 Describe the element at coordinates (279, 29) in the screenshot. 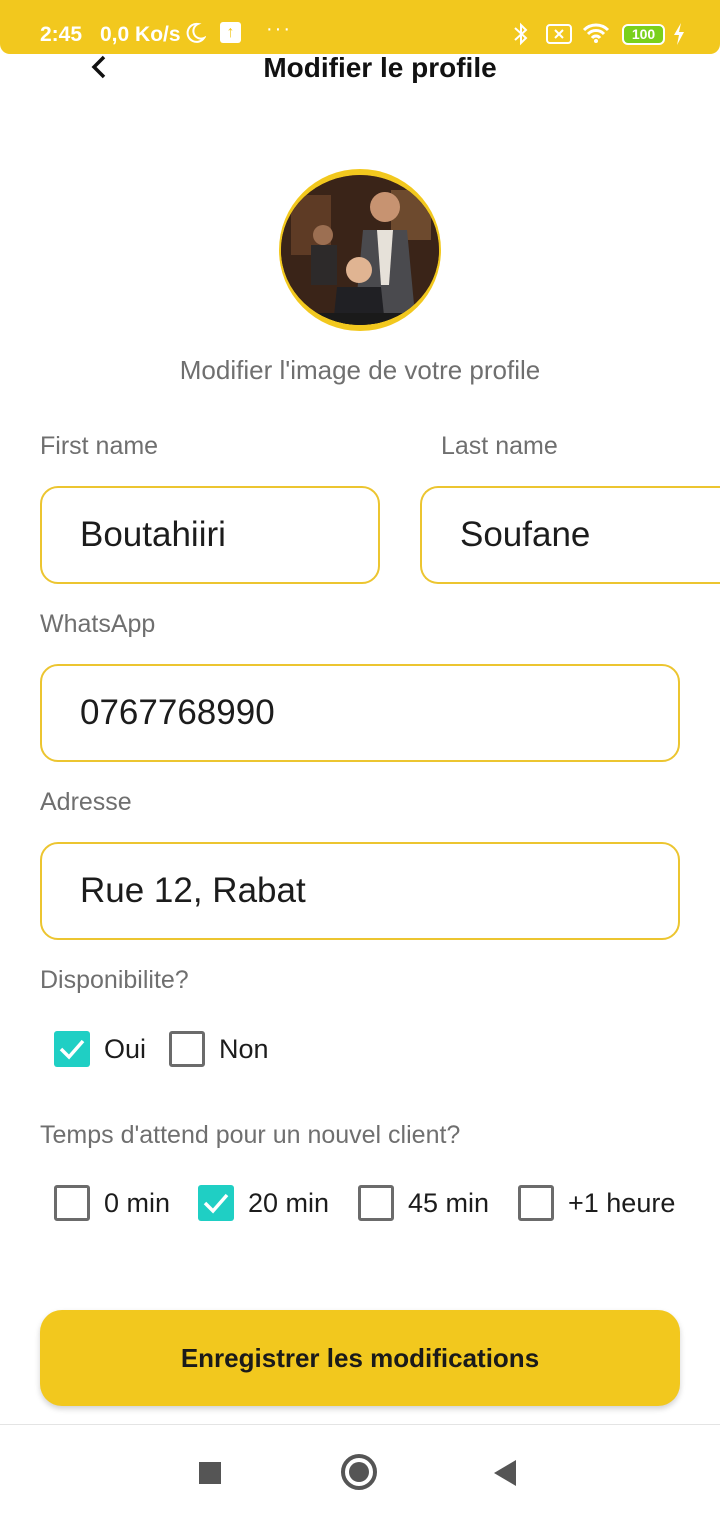

I see `status-more-dots: ···` at that location.